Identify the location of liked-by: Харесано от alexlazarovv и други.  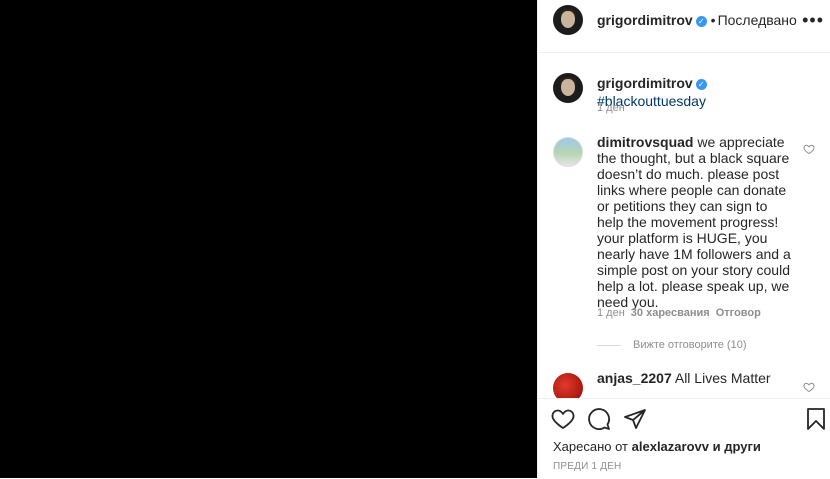
(657, 446).